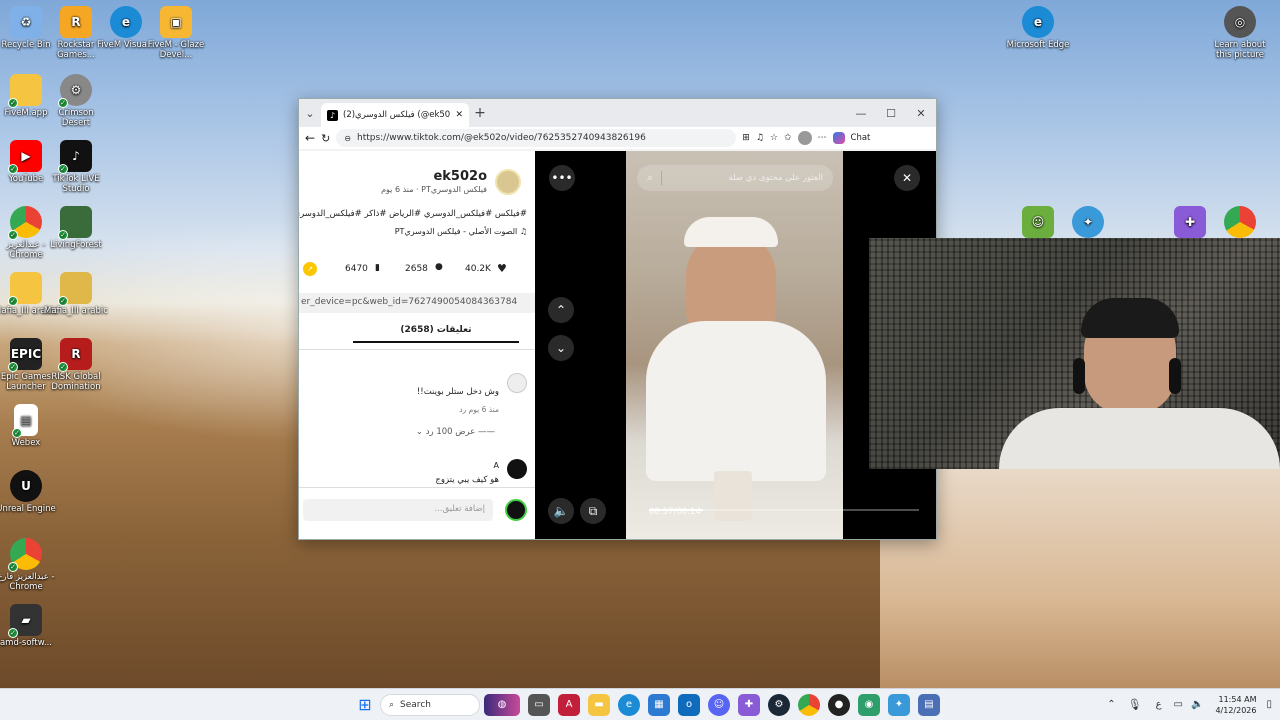 The width and height of the screenshot is (1280, 720). Describe the element at coordinates (839, 704) in the screenshot. I see `taskbar-app-icon: ●` at that location.